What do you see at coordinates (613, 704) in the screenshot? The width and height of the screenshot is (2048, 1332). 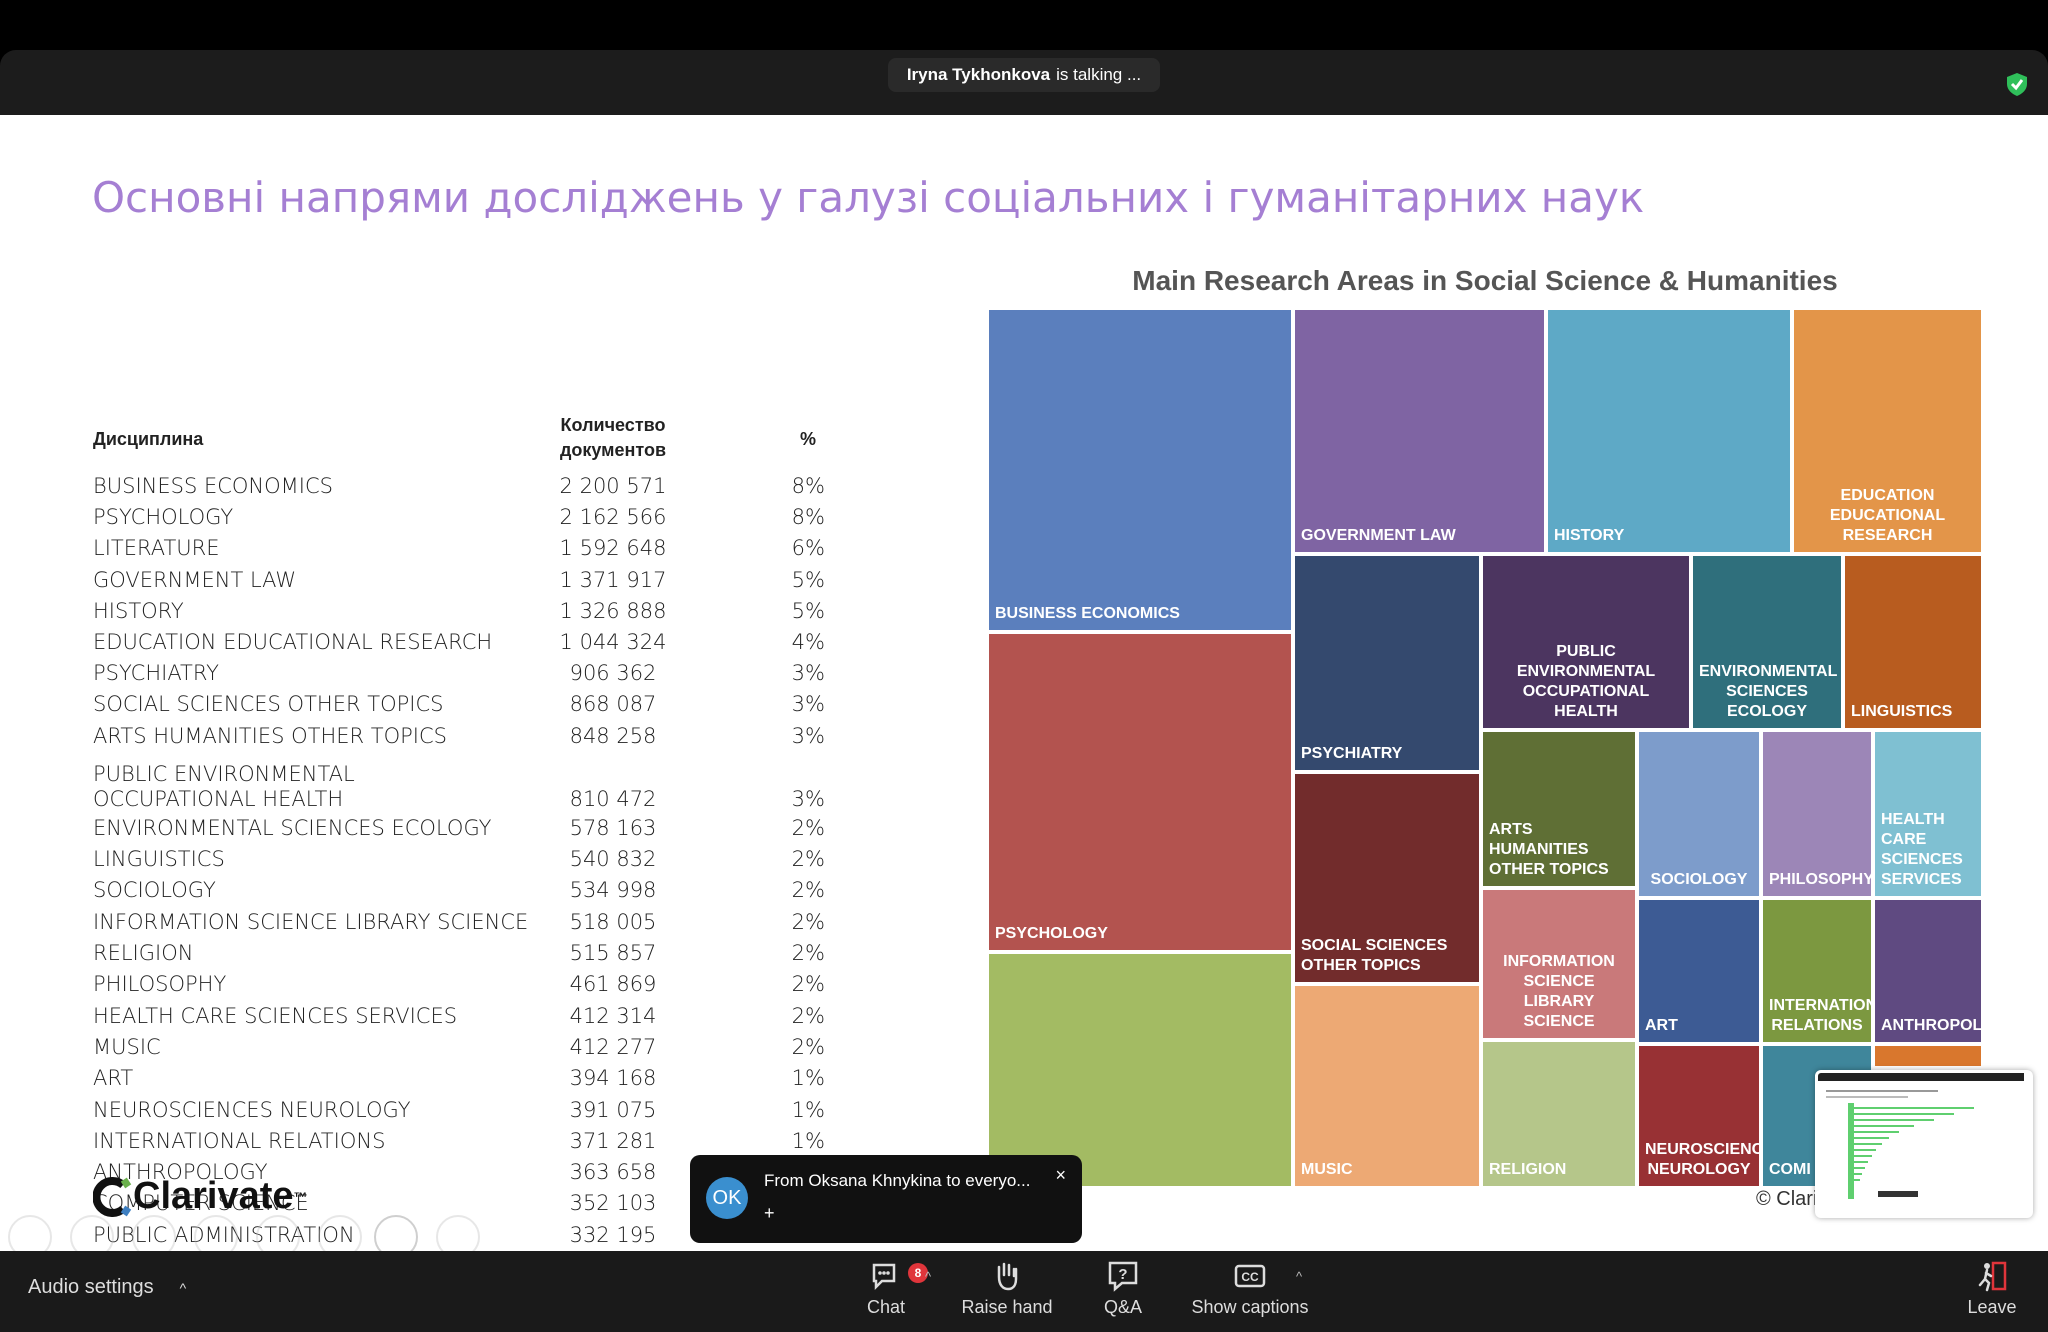 I see `document-count: 868 087` at bounding box center [613, 704].